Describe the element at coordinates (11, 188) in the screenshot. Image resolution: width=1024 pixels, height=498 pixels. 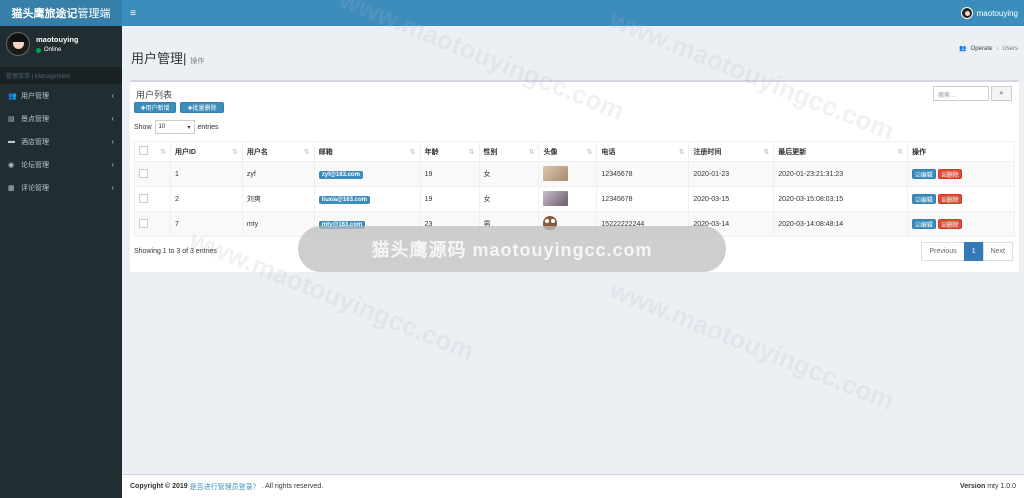
I see `list-icon: ▦` at that location.